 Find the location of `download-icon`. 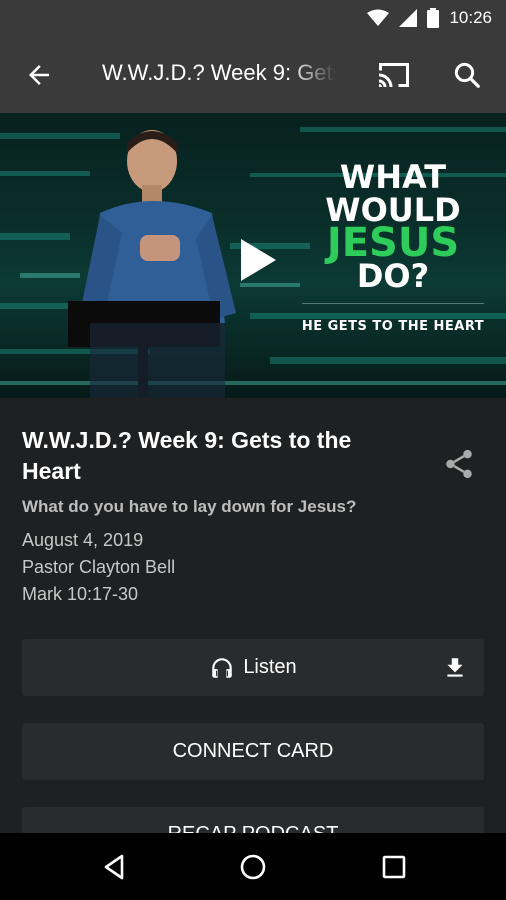

download-icon is located at coordinates (455, 668).